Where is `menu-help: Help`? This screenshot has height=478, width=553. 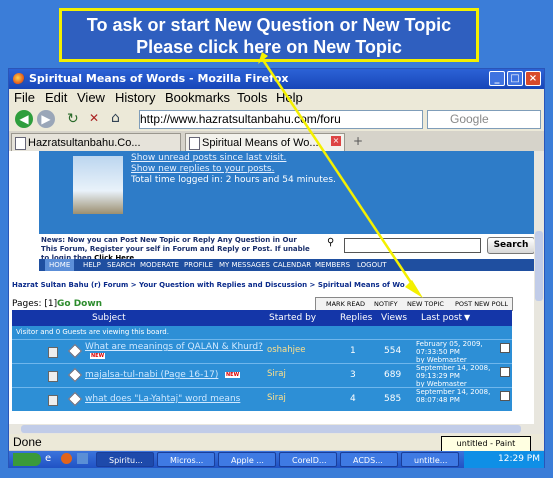
menu-help: Help is located at coordinates (289, 98).